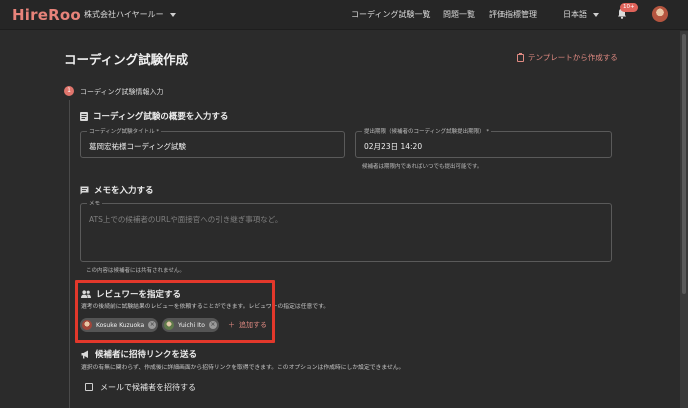 This screenshot has width=688, height=408. Describe the element at coordinates (212, 142) in the screenshot. I see `exam-title-field: コーディング試験タイトル * 葛岡宏祐様コーディング試験` at that location.